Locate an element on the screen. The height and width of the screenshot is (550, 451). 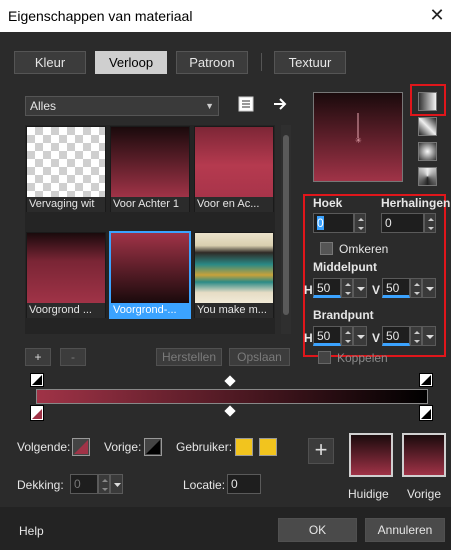
color-midpoint is located at coordinates (230, 411).